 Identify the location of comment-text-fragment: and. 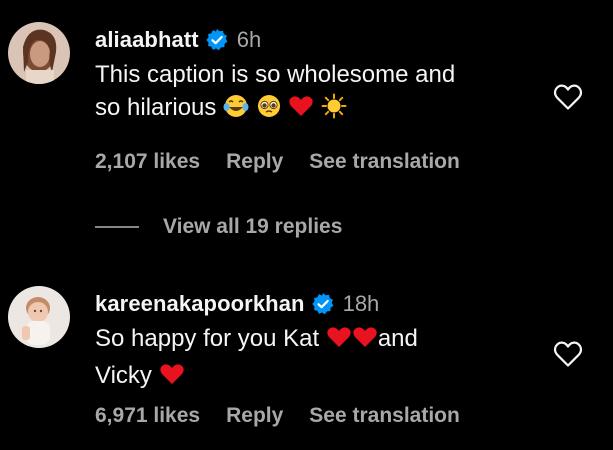
(397, 338).